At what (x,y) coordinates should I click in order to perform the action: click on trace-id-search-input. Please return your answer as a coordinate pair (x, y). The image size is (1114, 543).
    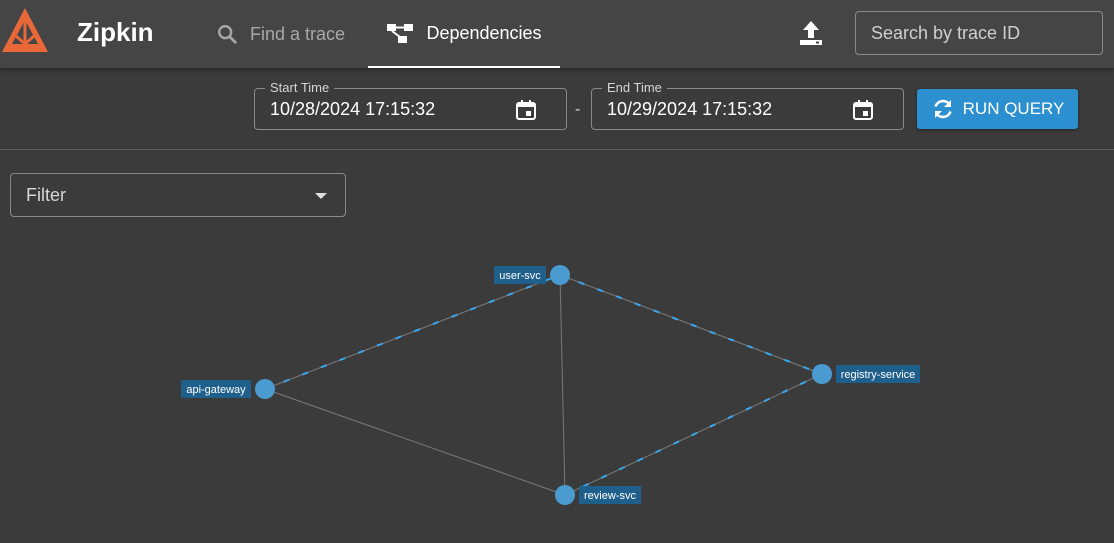
    Looking at the image, I should click on (979, 33).